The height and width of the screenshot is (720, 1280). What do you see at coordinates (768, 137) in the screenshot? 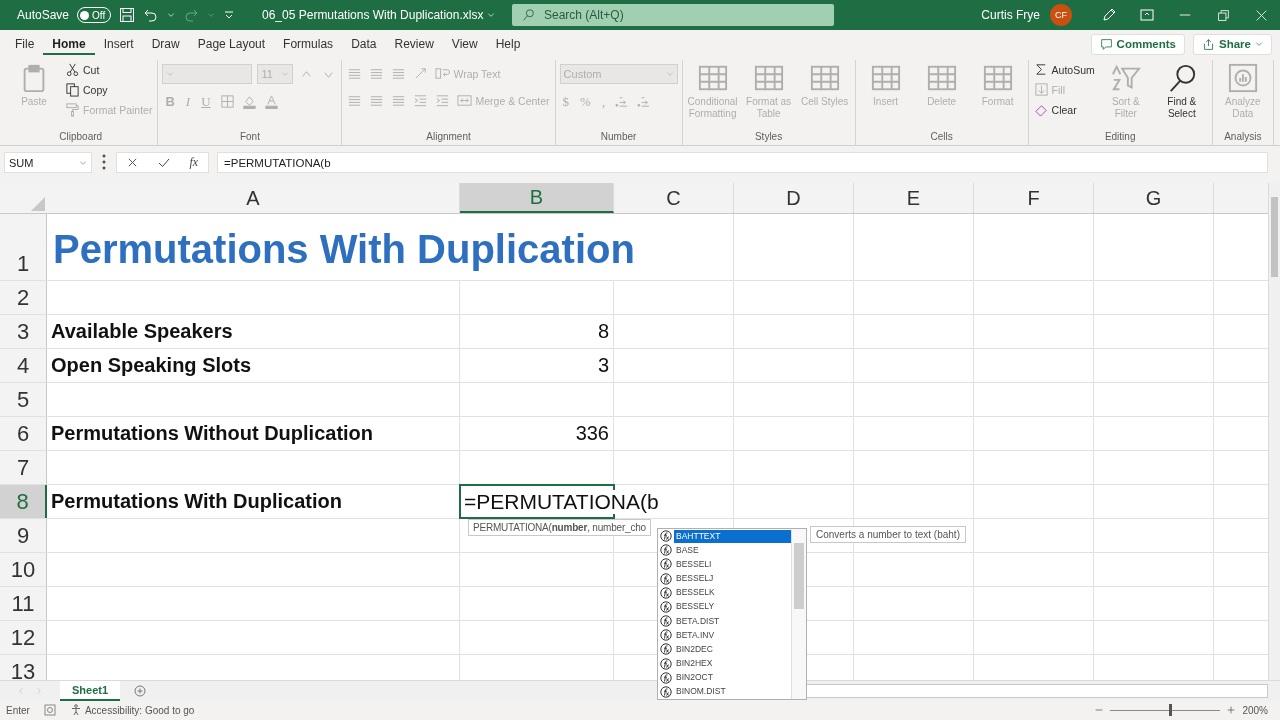
I see `group-label: Styles` at bounding box center [768, 137].